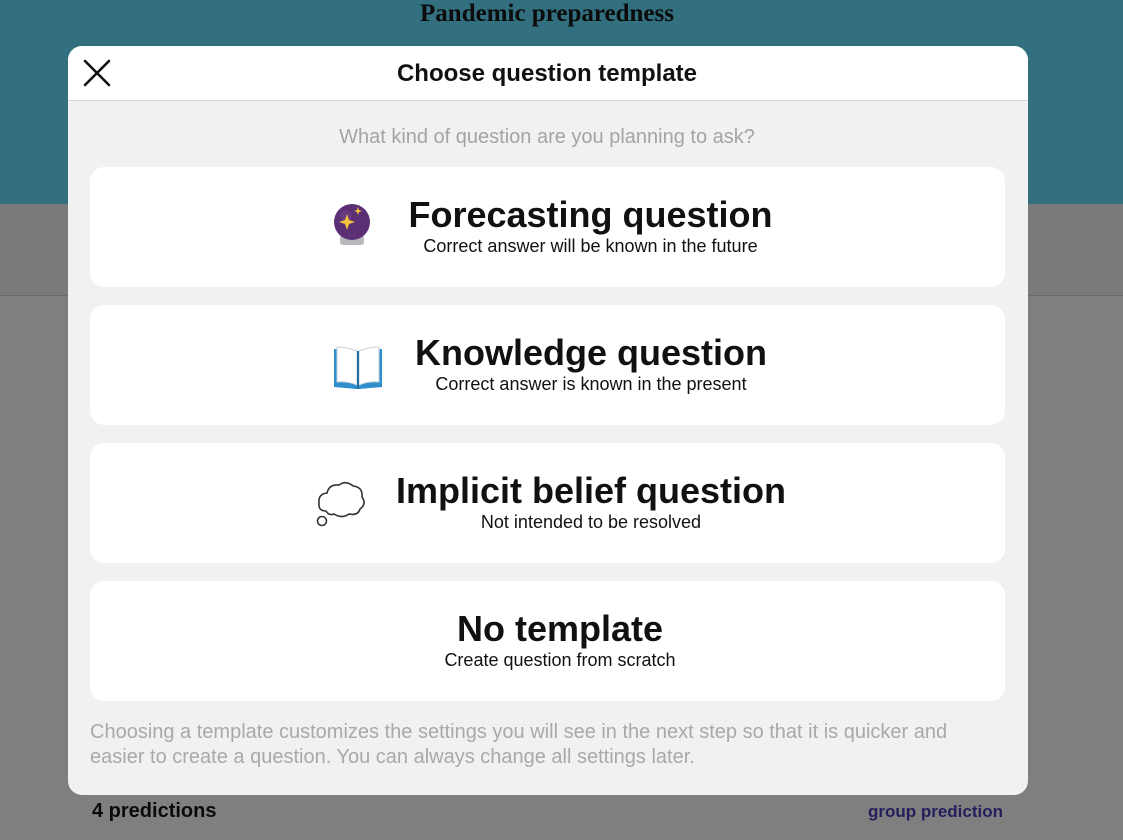 The height and width of the screenshot is (840, 1123). Describe the element at coordinates (547, 13) in the screenshot. I see `page-title: Pandemic preparedness` at that location.